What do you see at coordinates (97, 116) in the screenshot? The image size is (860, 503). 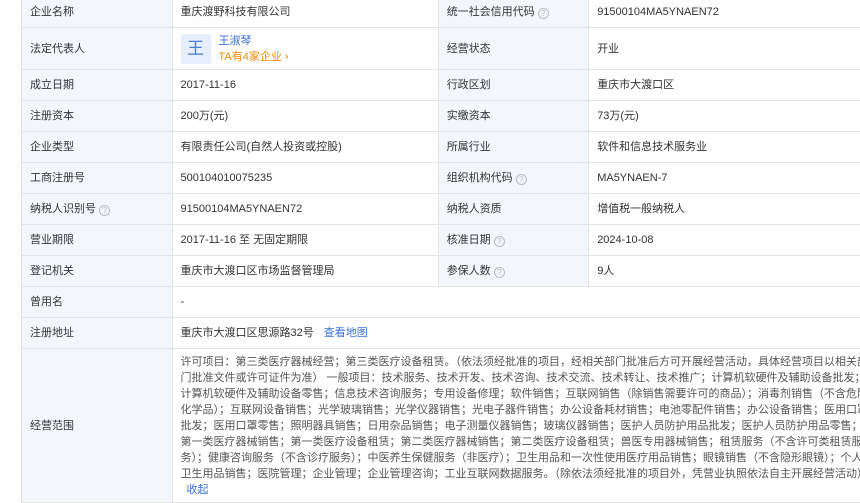 I see `label-capital: 注册资本` at bounding box center [97, 116].